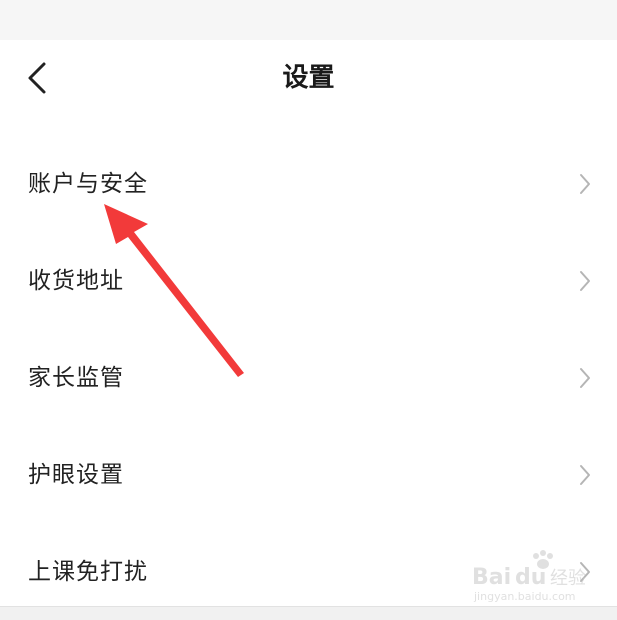  Describe the element at coordinates (88, 572) in the screenshot. I see `menu-item-label: 上课免打扰` at that location.